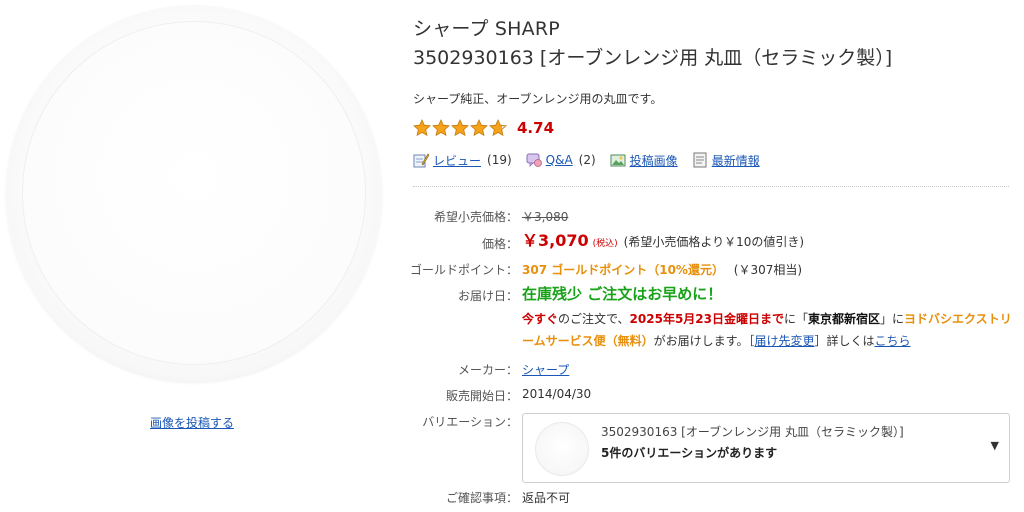 The width and height of the screenshot is (1024, 512). What do you see at coordinates (653, 160) in the screenshot?
I see `posted-images-label: 投稿画像` at bounding box center [653, 160].